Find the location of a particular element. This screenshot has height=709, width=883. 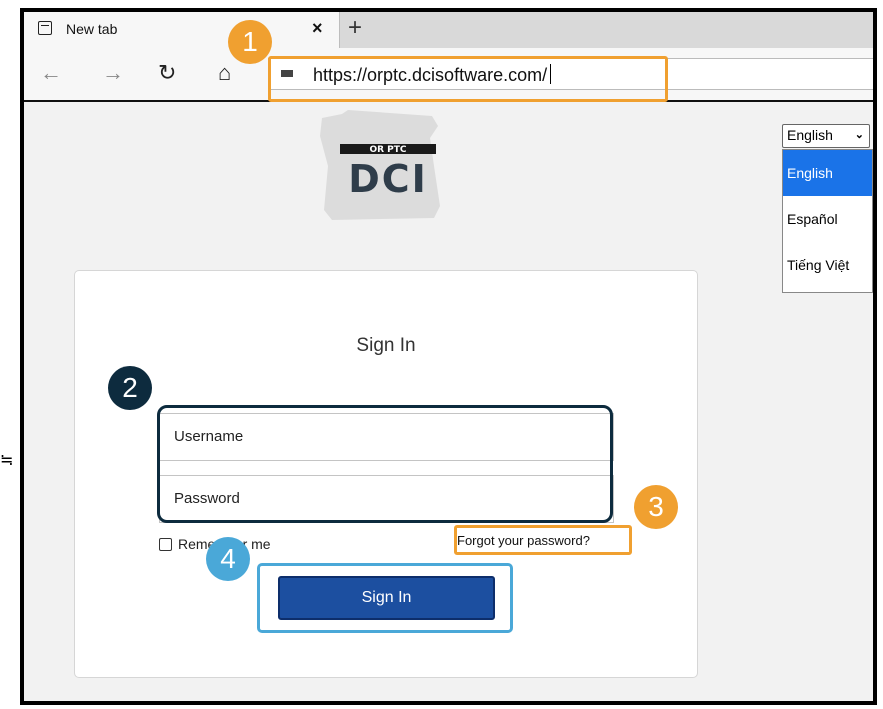

annotation-badge-2: 2 is located at coordinates (130, 388).